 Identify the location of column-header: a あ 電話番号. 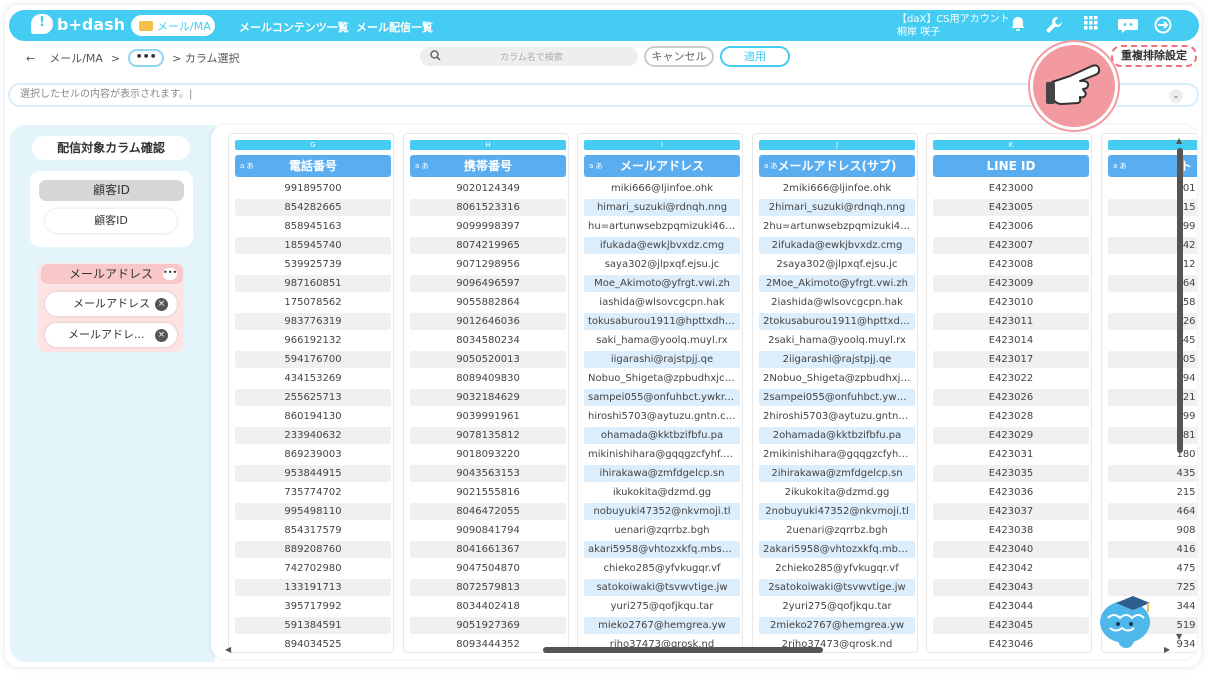
(313, 166).